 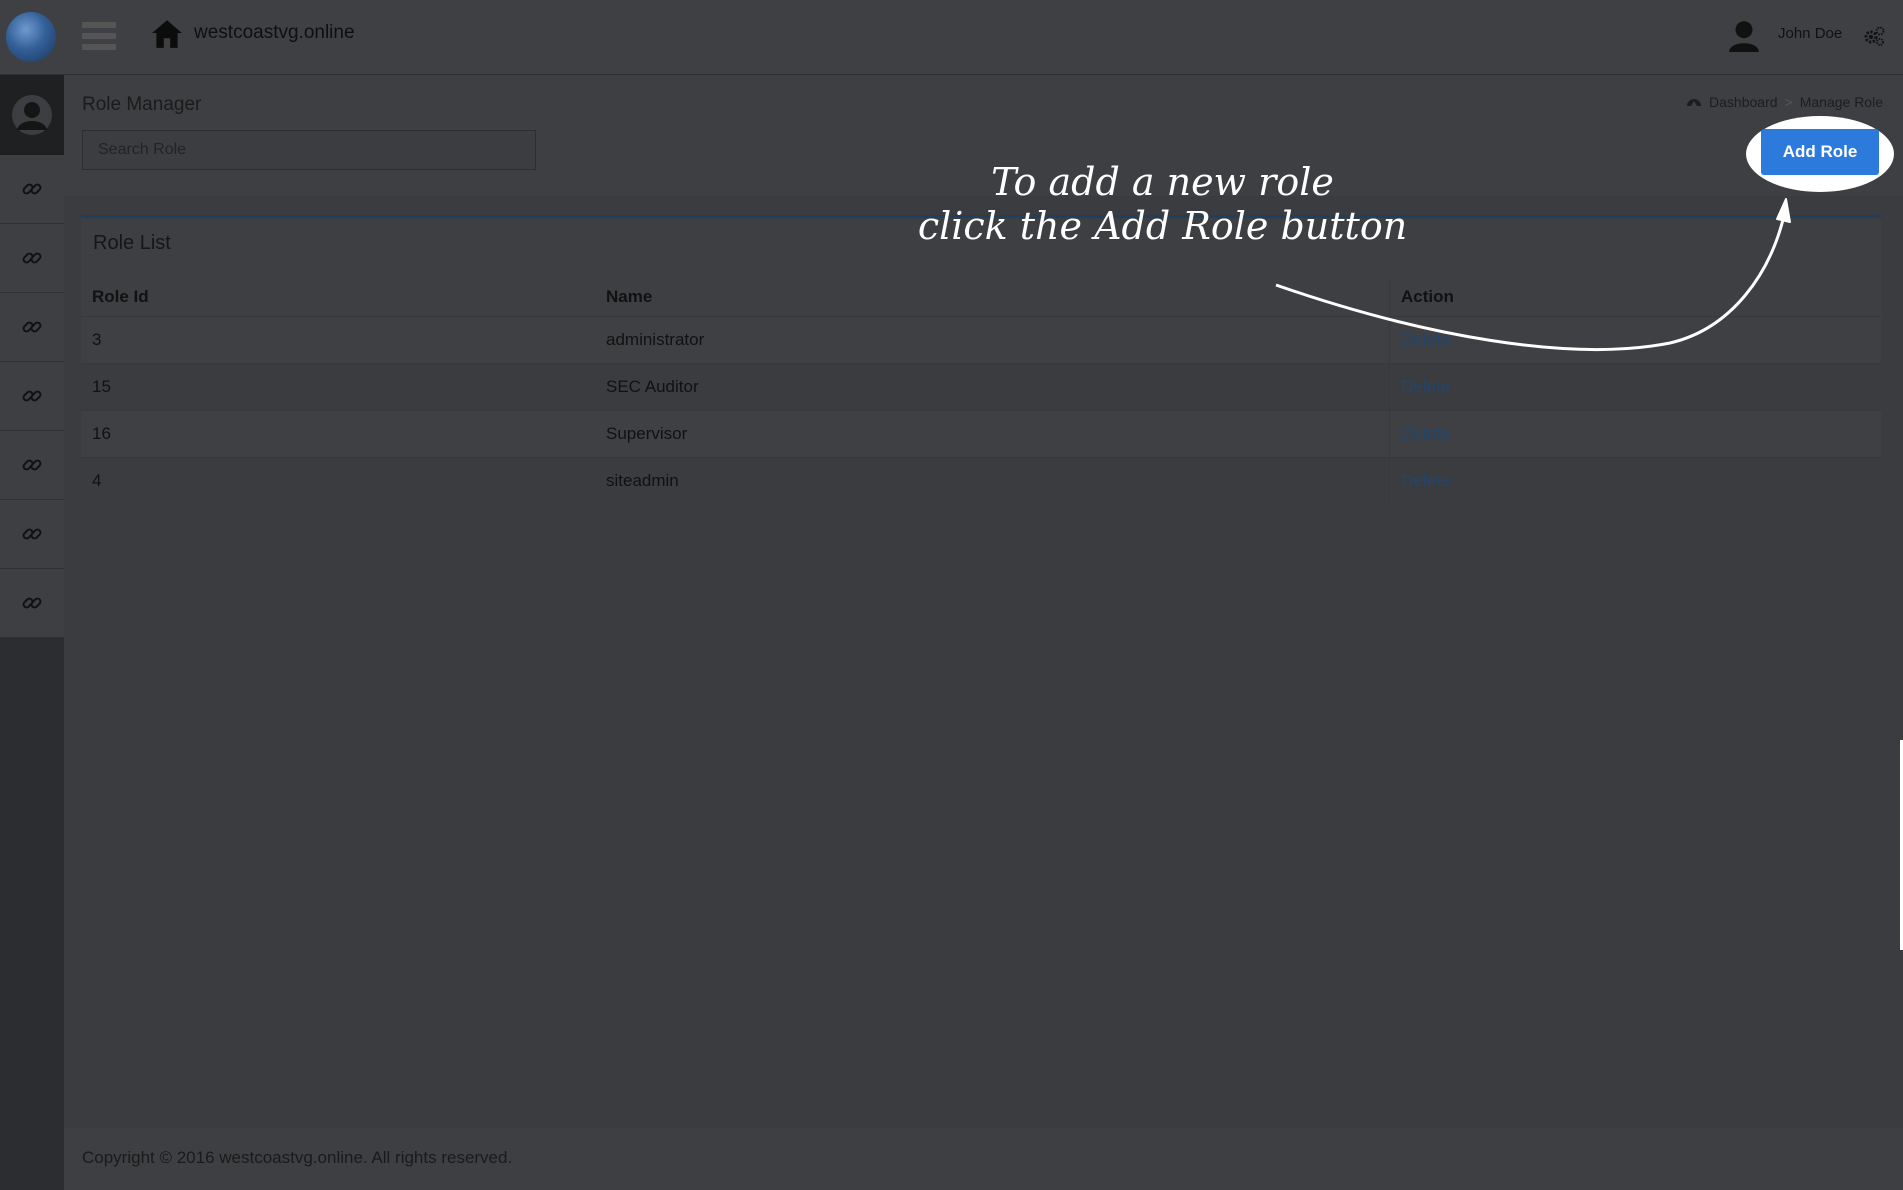 I want to click on table-row: 16 Supervisor Delete, so click(x=981, y=434).